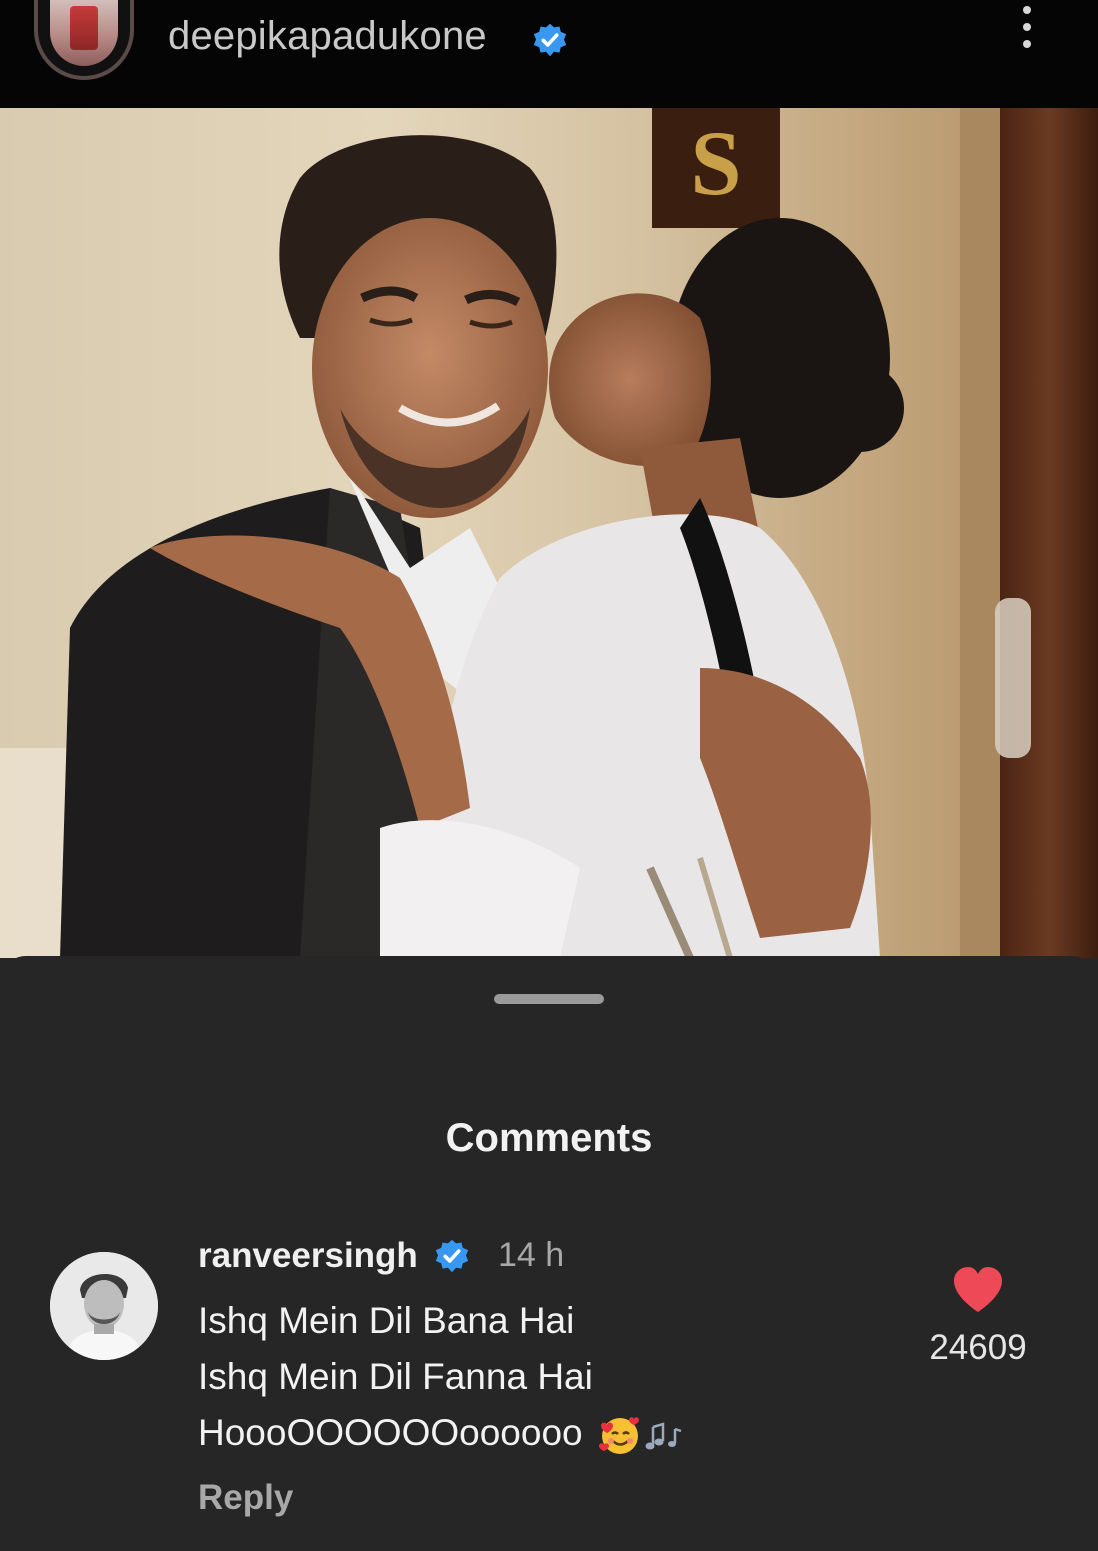  I want to click on comment-text-line-3: HoooOOOOOOoooooo, so click(441, 1435).